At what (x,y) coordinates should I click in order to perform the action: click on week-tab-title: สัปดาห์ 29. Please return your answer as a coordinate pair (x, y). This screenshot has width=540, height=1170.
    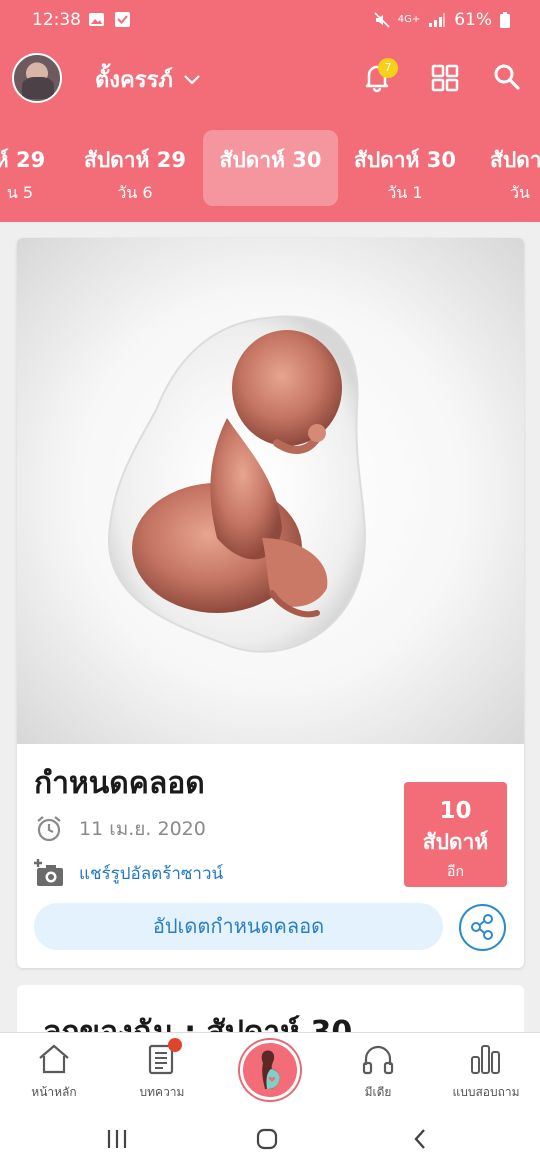
    Looking at the image, I should click on (135, 160).